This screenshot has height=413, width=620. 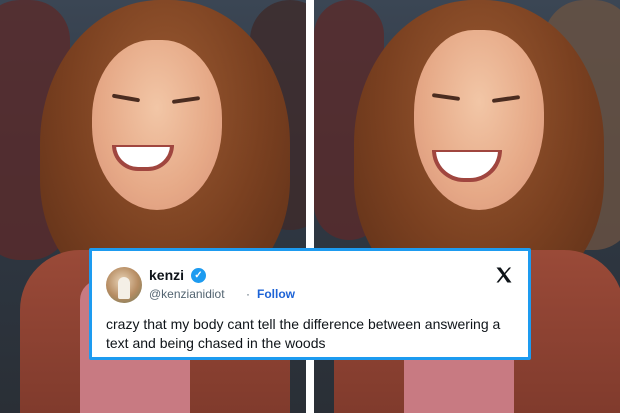 I want to click on user-handle: @kenzianidiot, so click(x=187, y=294).